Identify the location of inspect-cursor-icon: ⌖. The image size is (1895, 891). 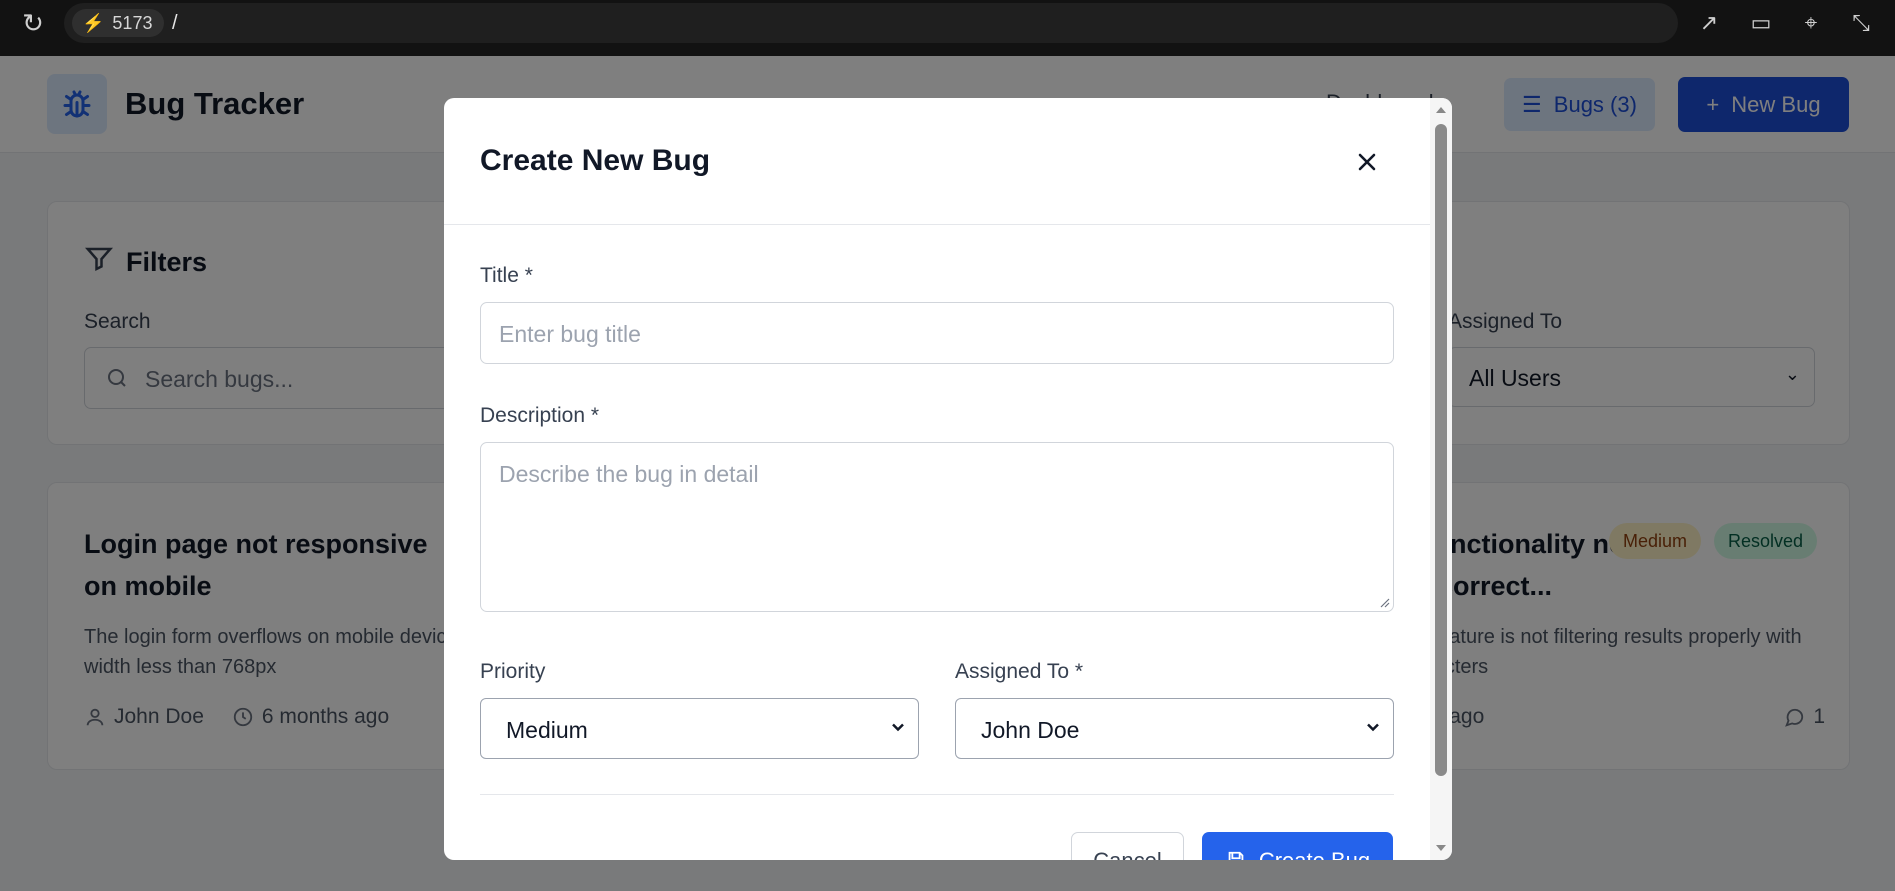
(1811, 23).